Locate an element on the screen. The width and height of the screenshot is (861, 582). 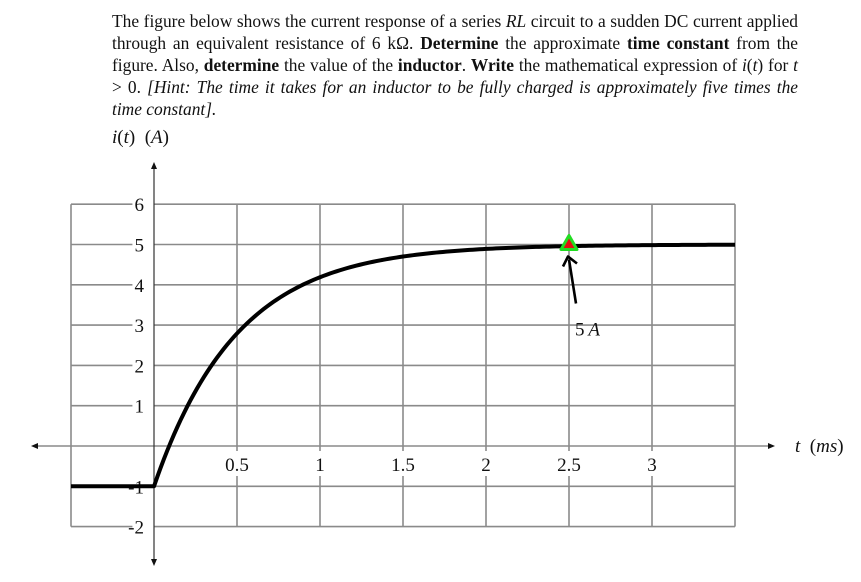
y-axis-title: i(t) (A) is located at coordinates (140, 137).